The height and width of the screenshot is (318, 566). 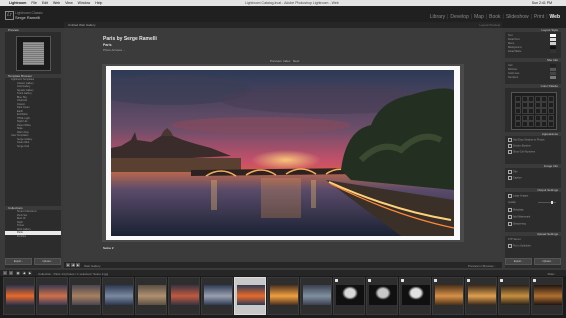 What do you see at coordinates (533, 190) in the screenshot?
I see `output-settings-header: Output Settings` at bounding box center [533, 190].